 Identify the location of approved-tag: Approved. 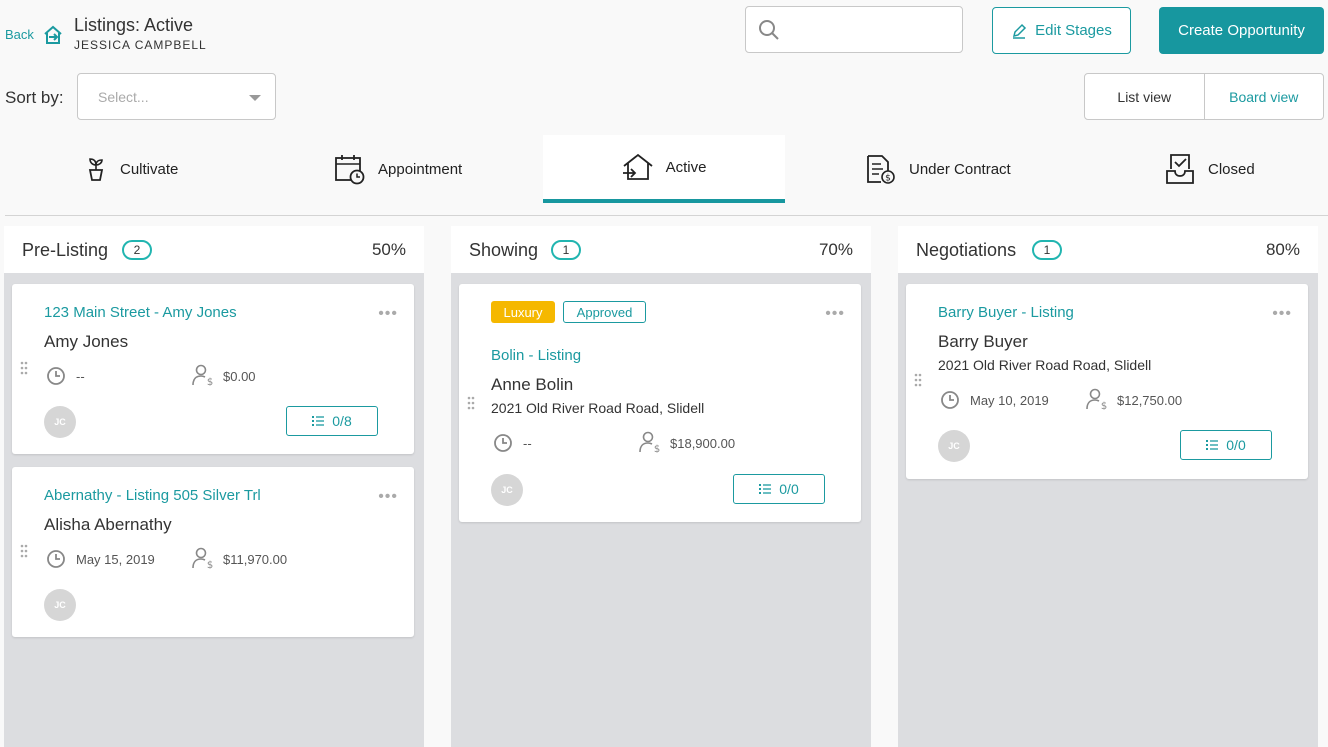
(604, 312).